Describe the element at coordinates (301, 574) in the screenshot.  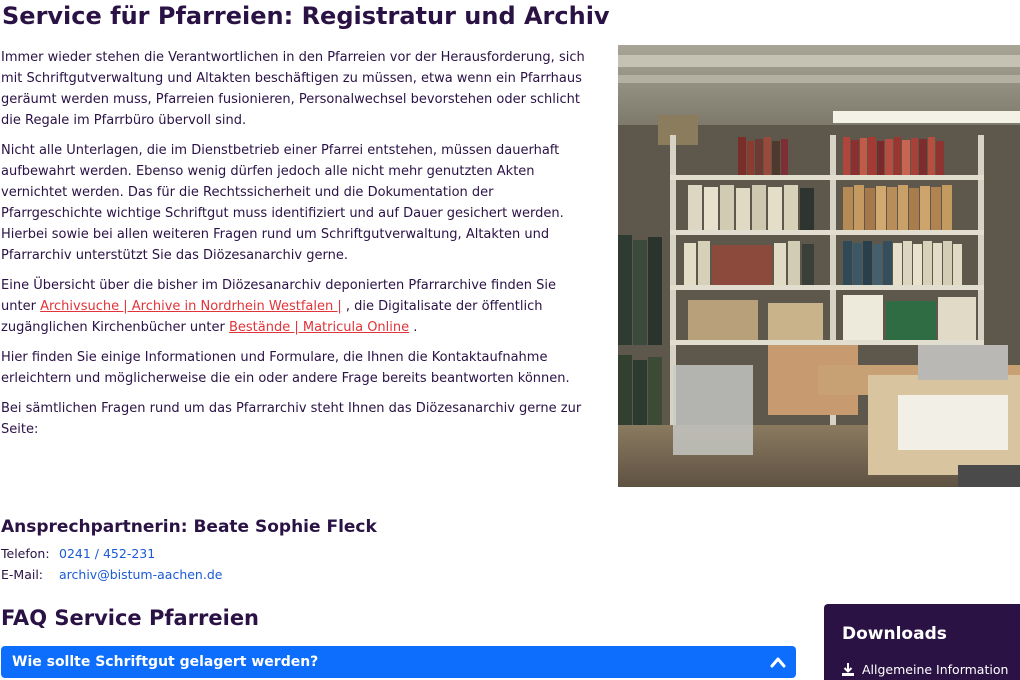
I see `contact-email-row: E-Mail: archiv@bistum-aachen.de` at that location.